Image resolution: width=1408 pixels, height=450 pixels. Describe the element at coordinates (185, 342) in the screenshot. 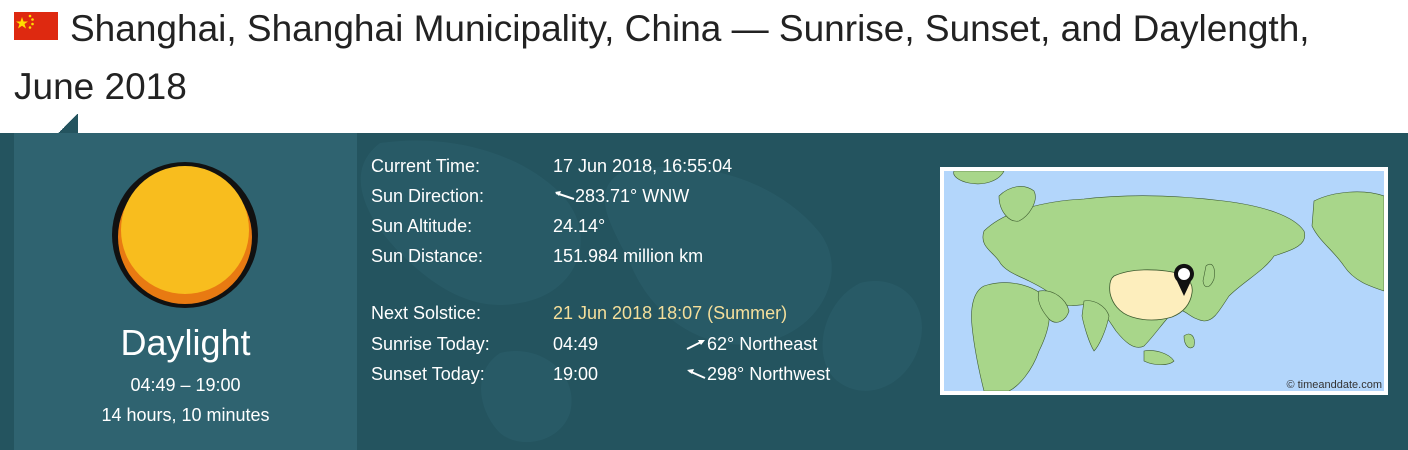

I see `daylight-status: Daylight` at that location.